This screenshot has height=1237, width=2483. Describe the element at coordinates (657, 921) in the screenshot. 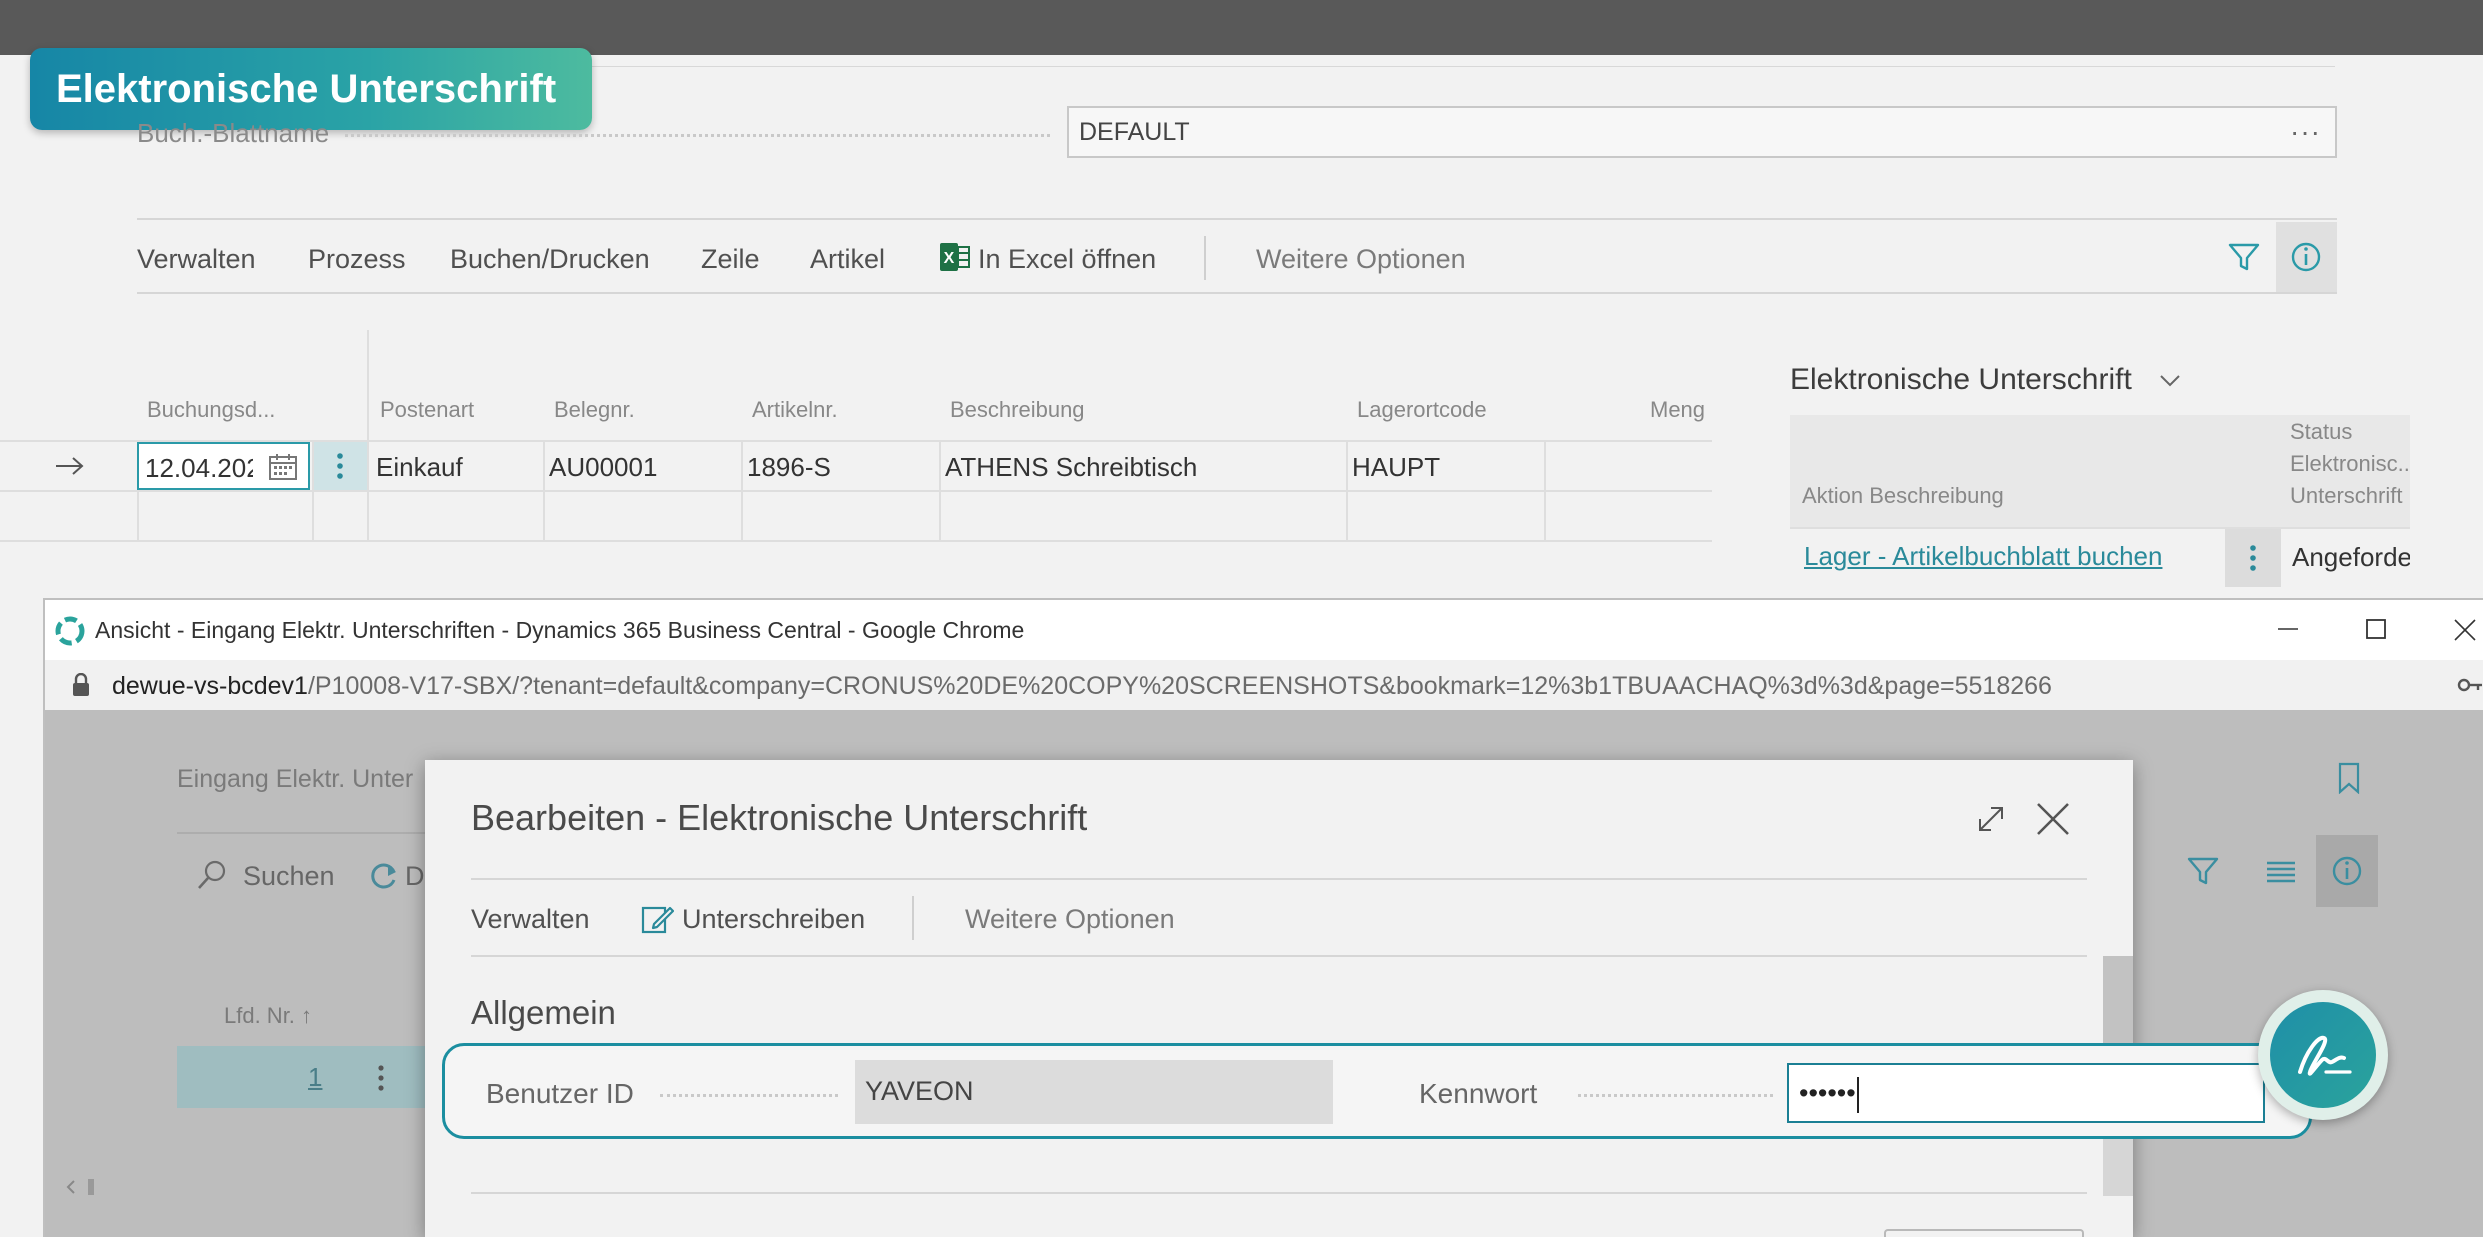

I see `sign-edit-icon` at that location.